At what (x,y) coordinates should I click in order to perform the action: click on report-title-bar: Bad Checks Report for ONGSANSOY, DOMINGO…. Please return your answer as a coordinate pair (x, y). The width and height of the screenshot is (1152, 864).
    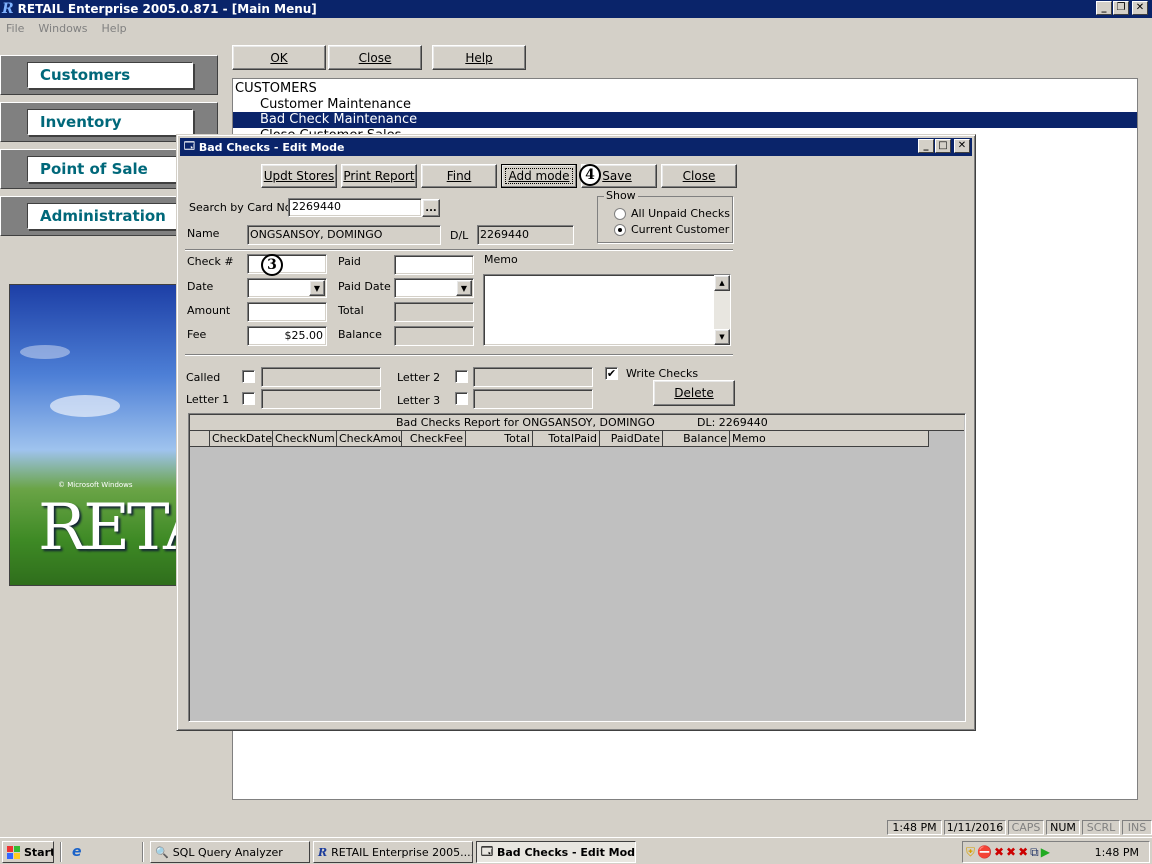
    Looking at the image, I should click on (577, 423).